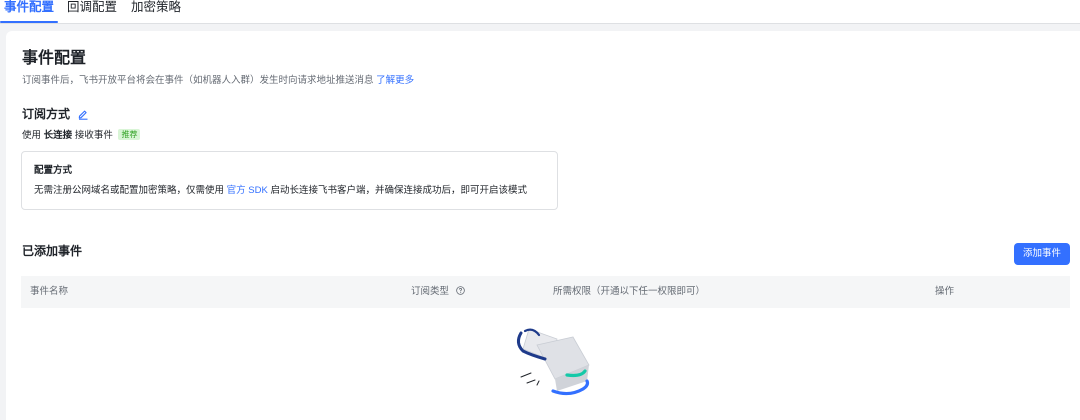  Describe the element at coordinates (553, 362) in the screenshot. I see `empty-box-icon` at that location.